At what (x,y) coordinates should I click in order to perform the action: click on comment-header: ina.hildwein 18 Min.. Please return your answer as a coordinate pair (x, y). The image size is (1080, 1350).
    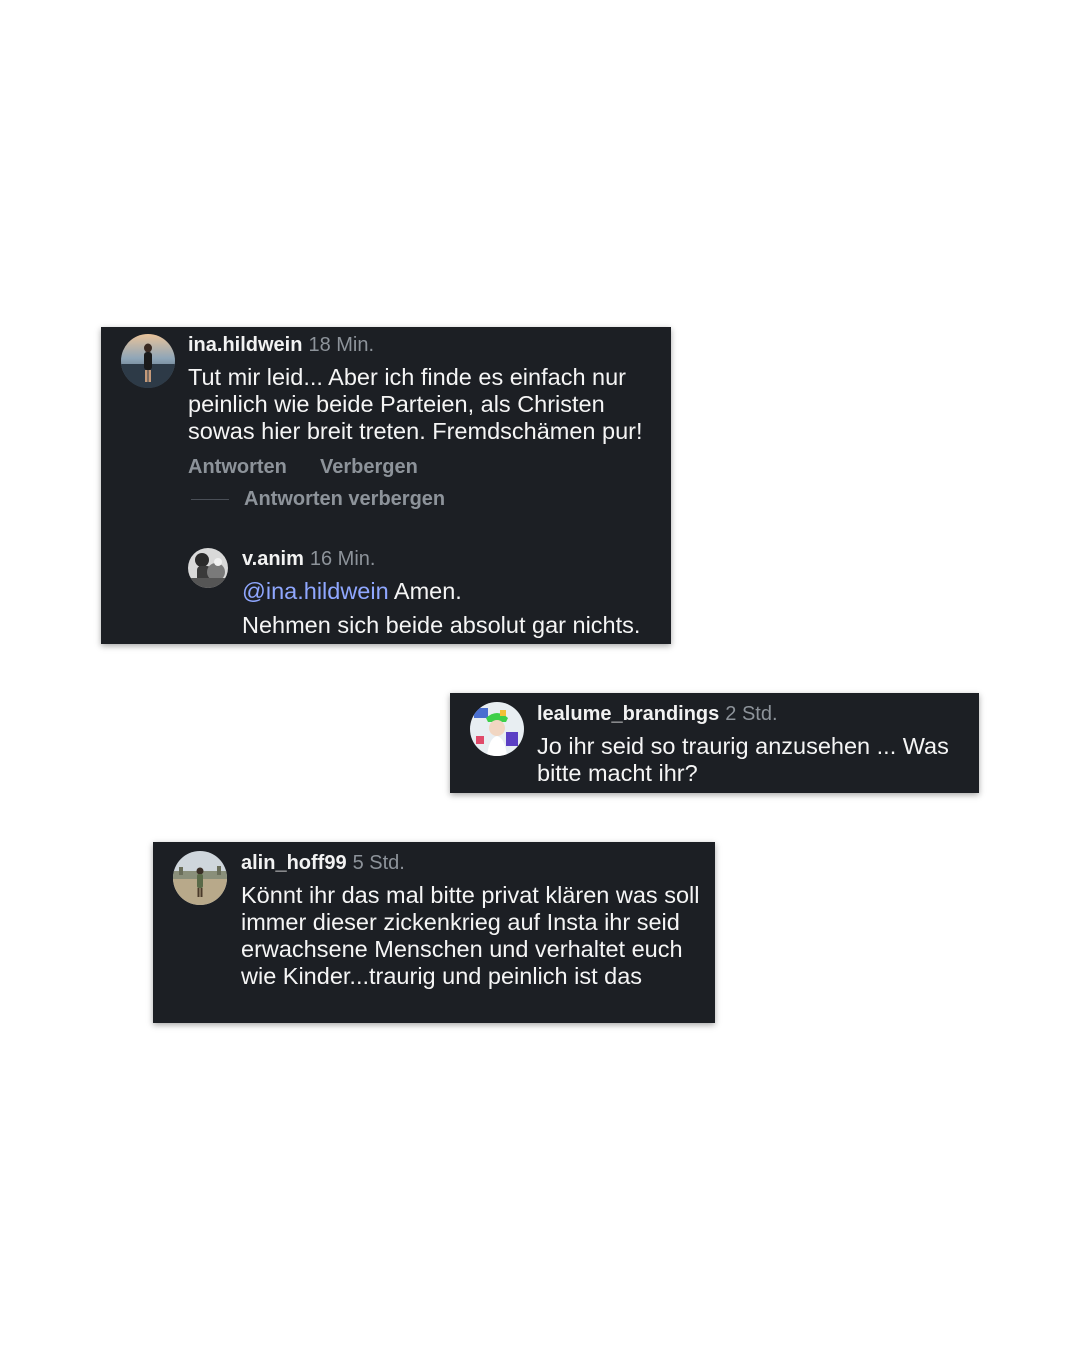
    Looking at the image, I should click on (281, 345).